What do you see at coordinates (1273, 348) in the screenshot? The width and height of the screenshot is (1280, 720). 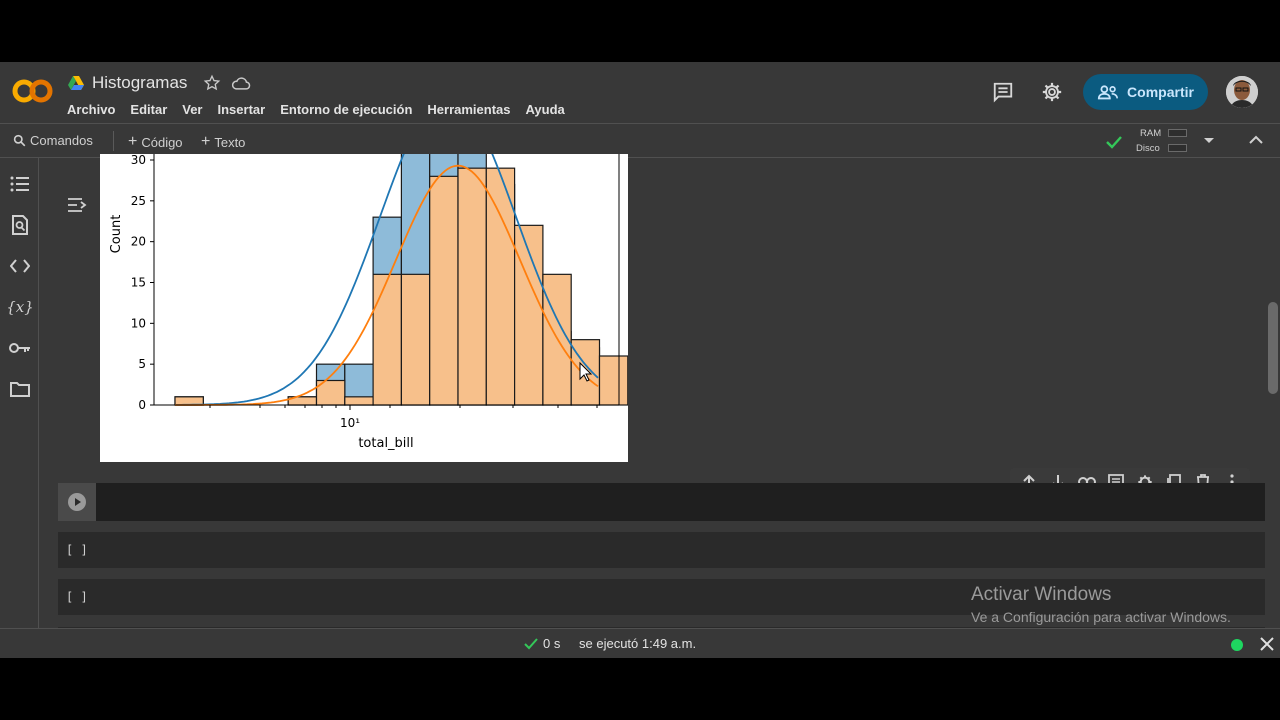 I see `vertical-scrollbar` at bounding box center [1273, 348].